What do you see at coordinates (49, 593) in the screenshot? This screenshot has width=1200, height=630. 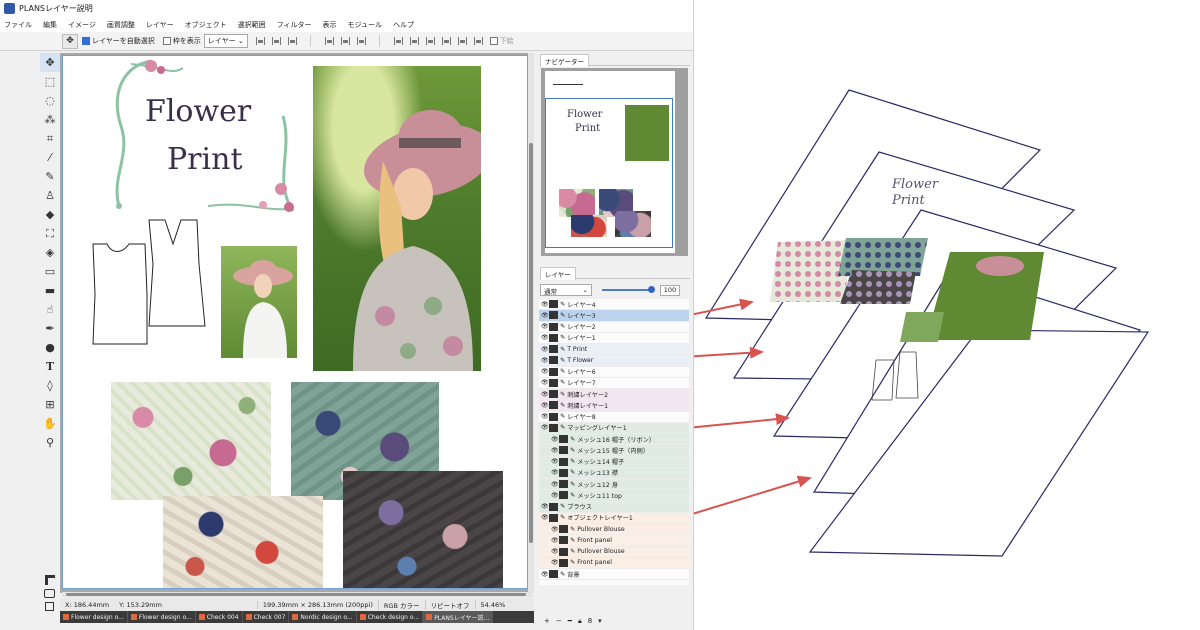 I see `quick-mask-icon` at bounding box center [49, 593].